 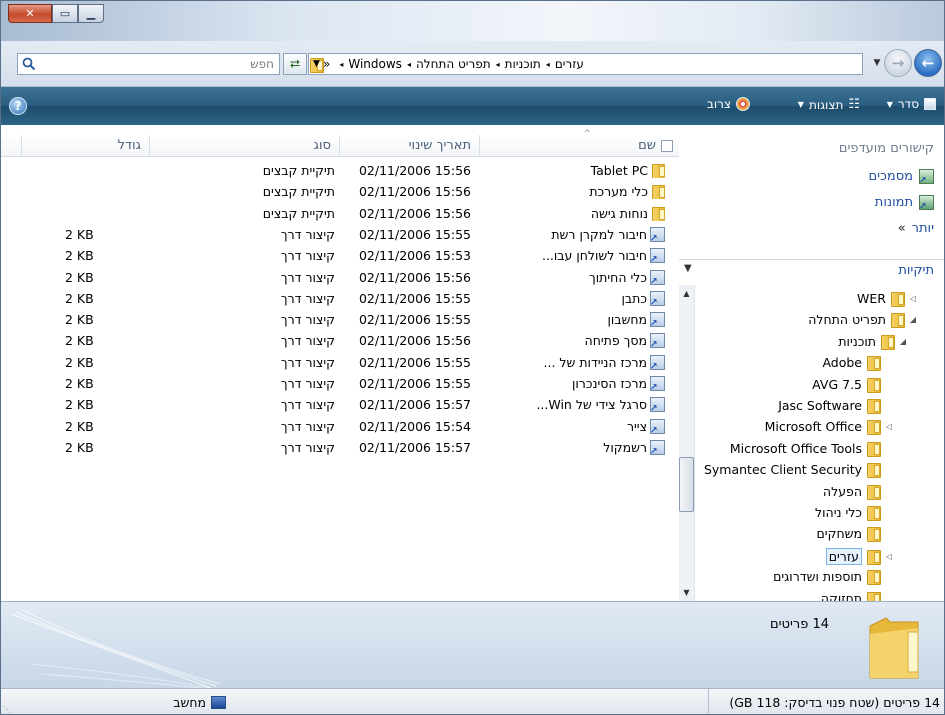 I want to click on tree-node-label: Microsoft Office Tools, so click(x=795, y=448).